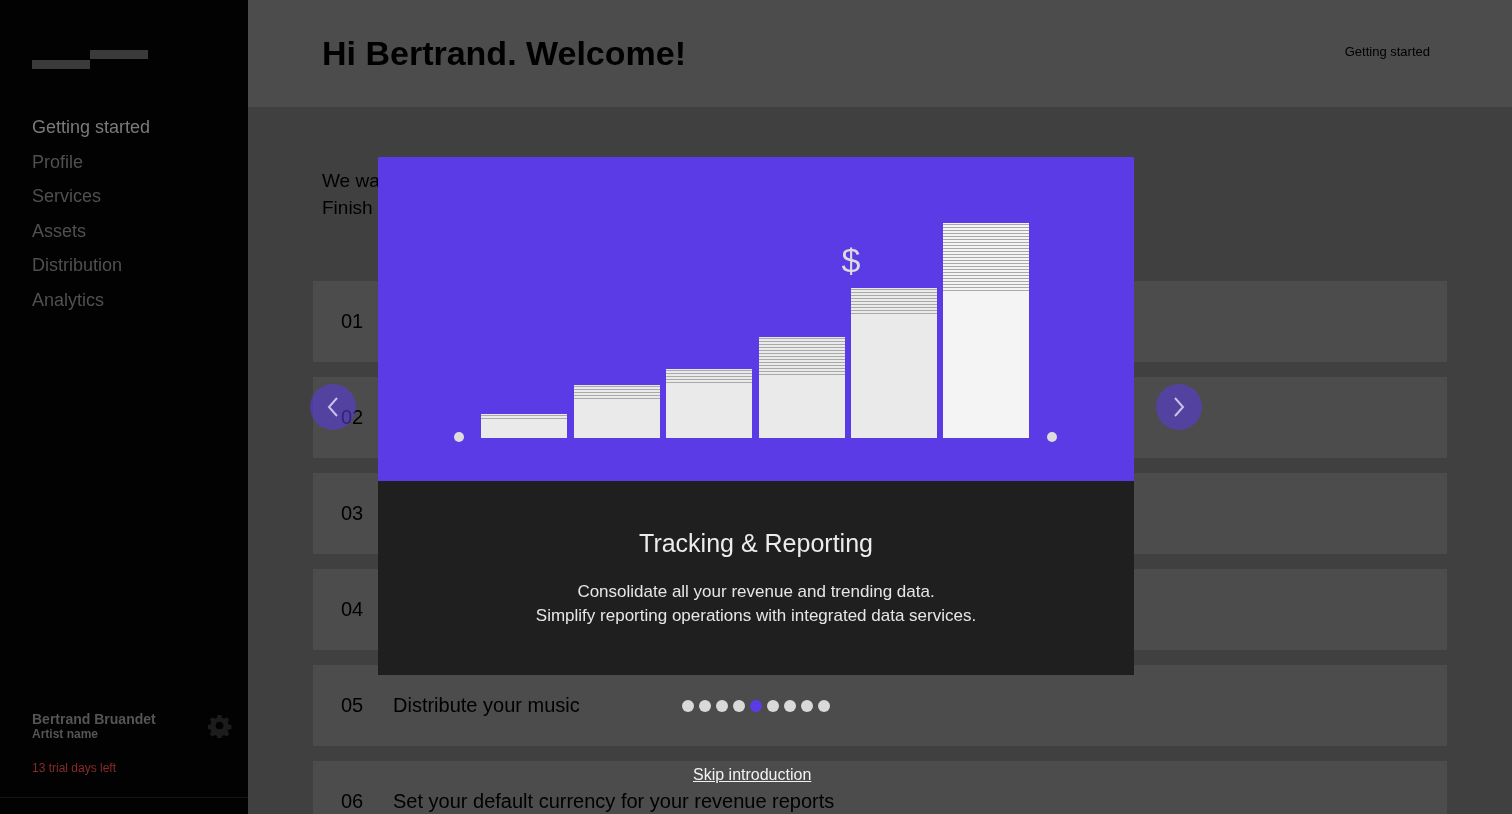 This screenshot has height=814, width=1512. Describe the element at coordinates (353, 321) in the screenshot. I see `step-number: 01` at that location.